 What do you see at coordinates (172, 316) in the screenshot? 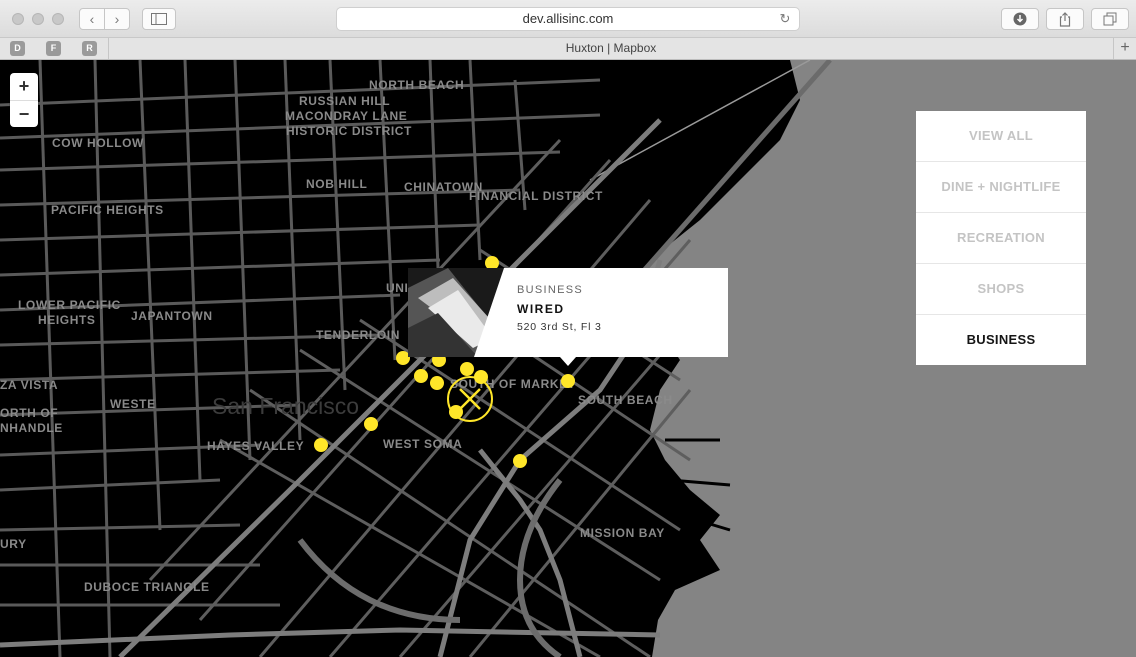
I see `label-japantown: JAPANTOWN` at bounding box center [172, 316].